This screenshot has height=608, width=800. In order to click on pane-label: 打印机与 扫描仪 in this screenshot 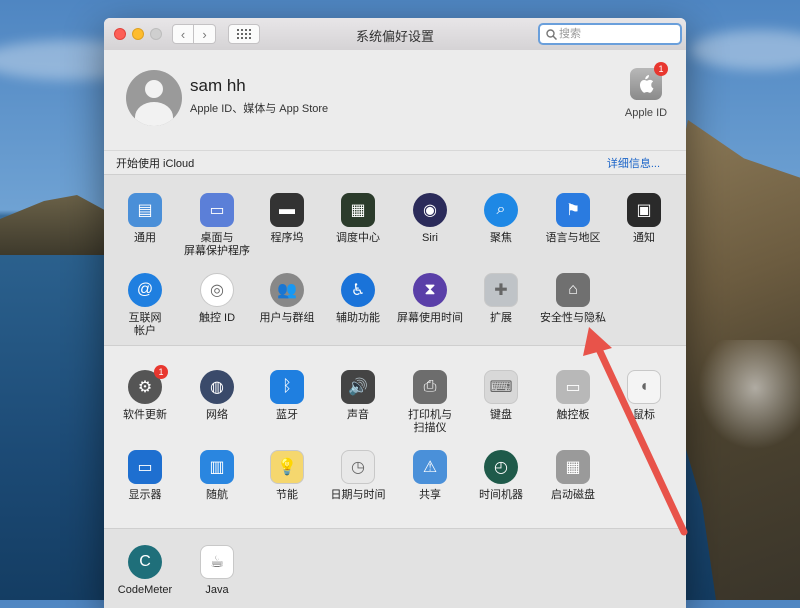, I will do `click(430, 421)`.